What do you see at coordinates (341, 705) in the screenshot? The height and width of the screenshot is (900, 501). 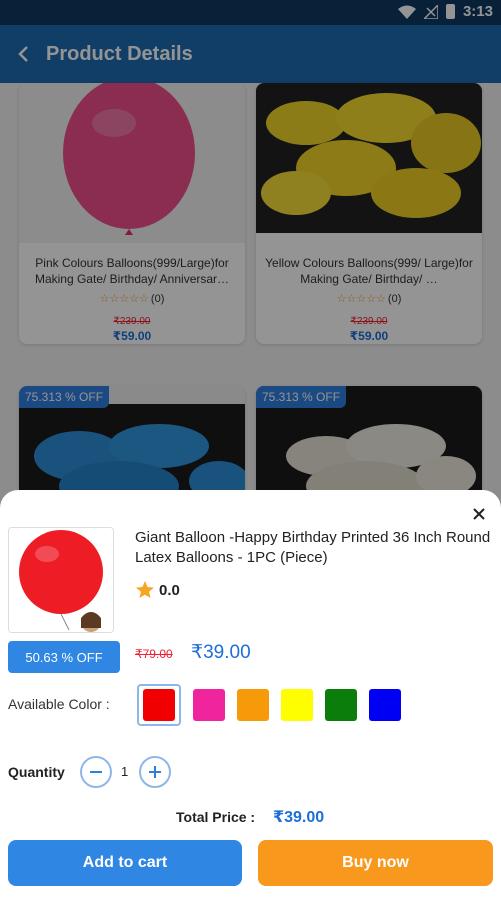 I see `color-swatch-green` at bounding box center [341, 705].